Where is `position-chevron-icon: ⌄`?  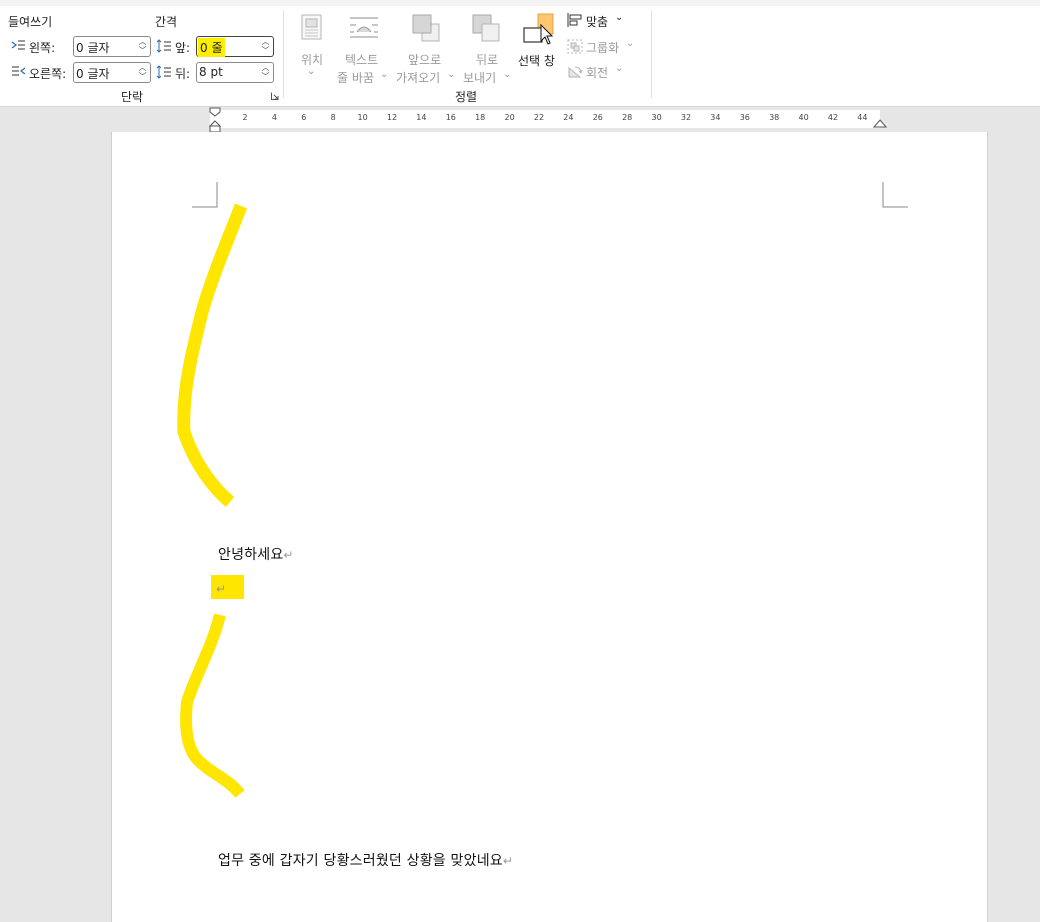
position-chevron-icon: ⌄ is located at coordinates (311, 71).